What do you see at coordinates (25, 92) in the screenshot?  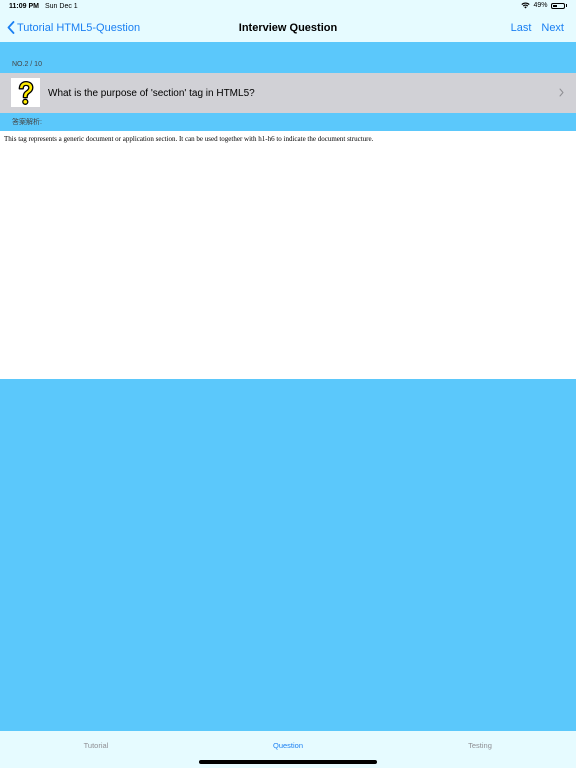 I see `question-mark-icon` at bounding box center [25, 92].